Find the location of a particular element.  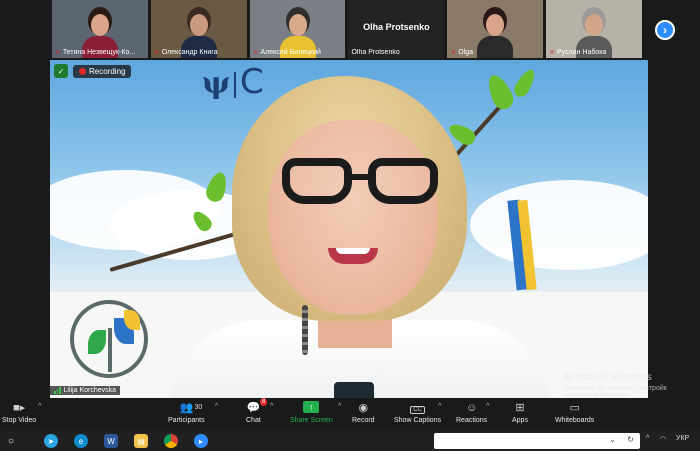

participant-name: Olga is located at coordinates (465, 52).